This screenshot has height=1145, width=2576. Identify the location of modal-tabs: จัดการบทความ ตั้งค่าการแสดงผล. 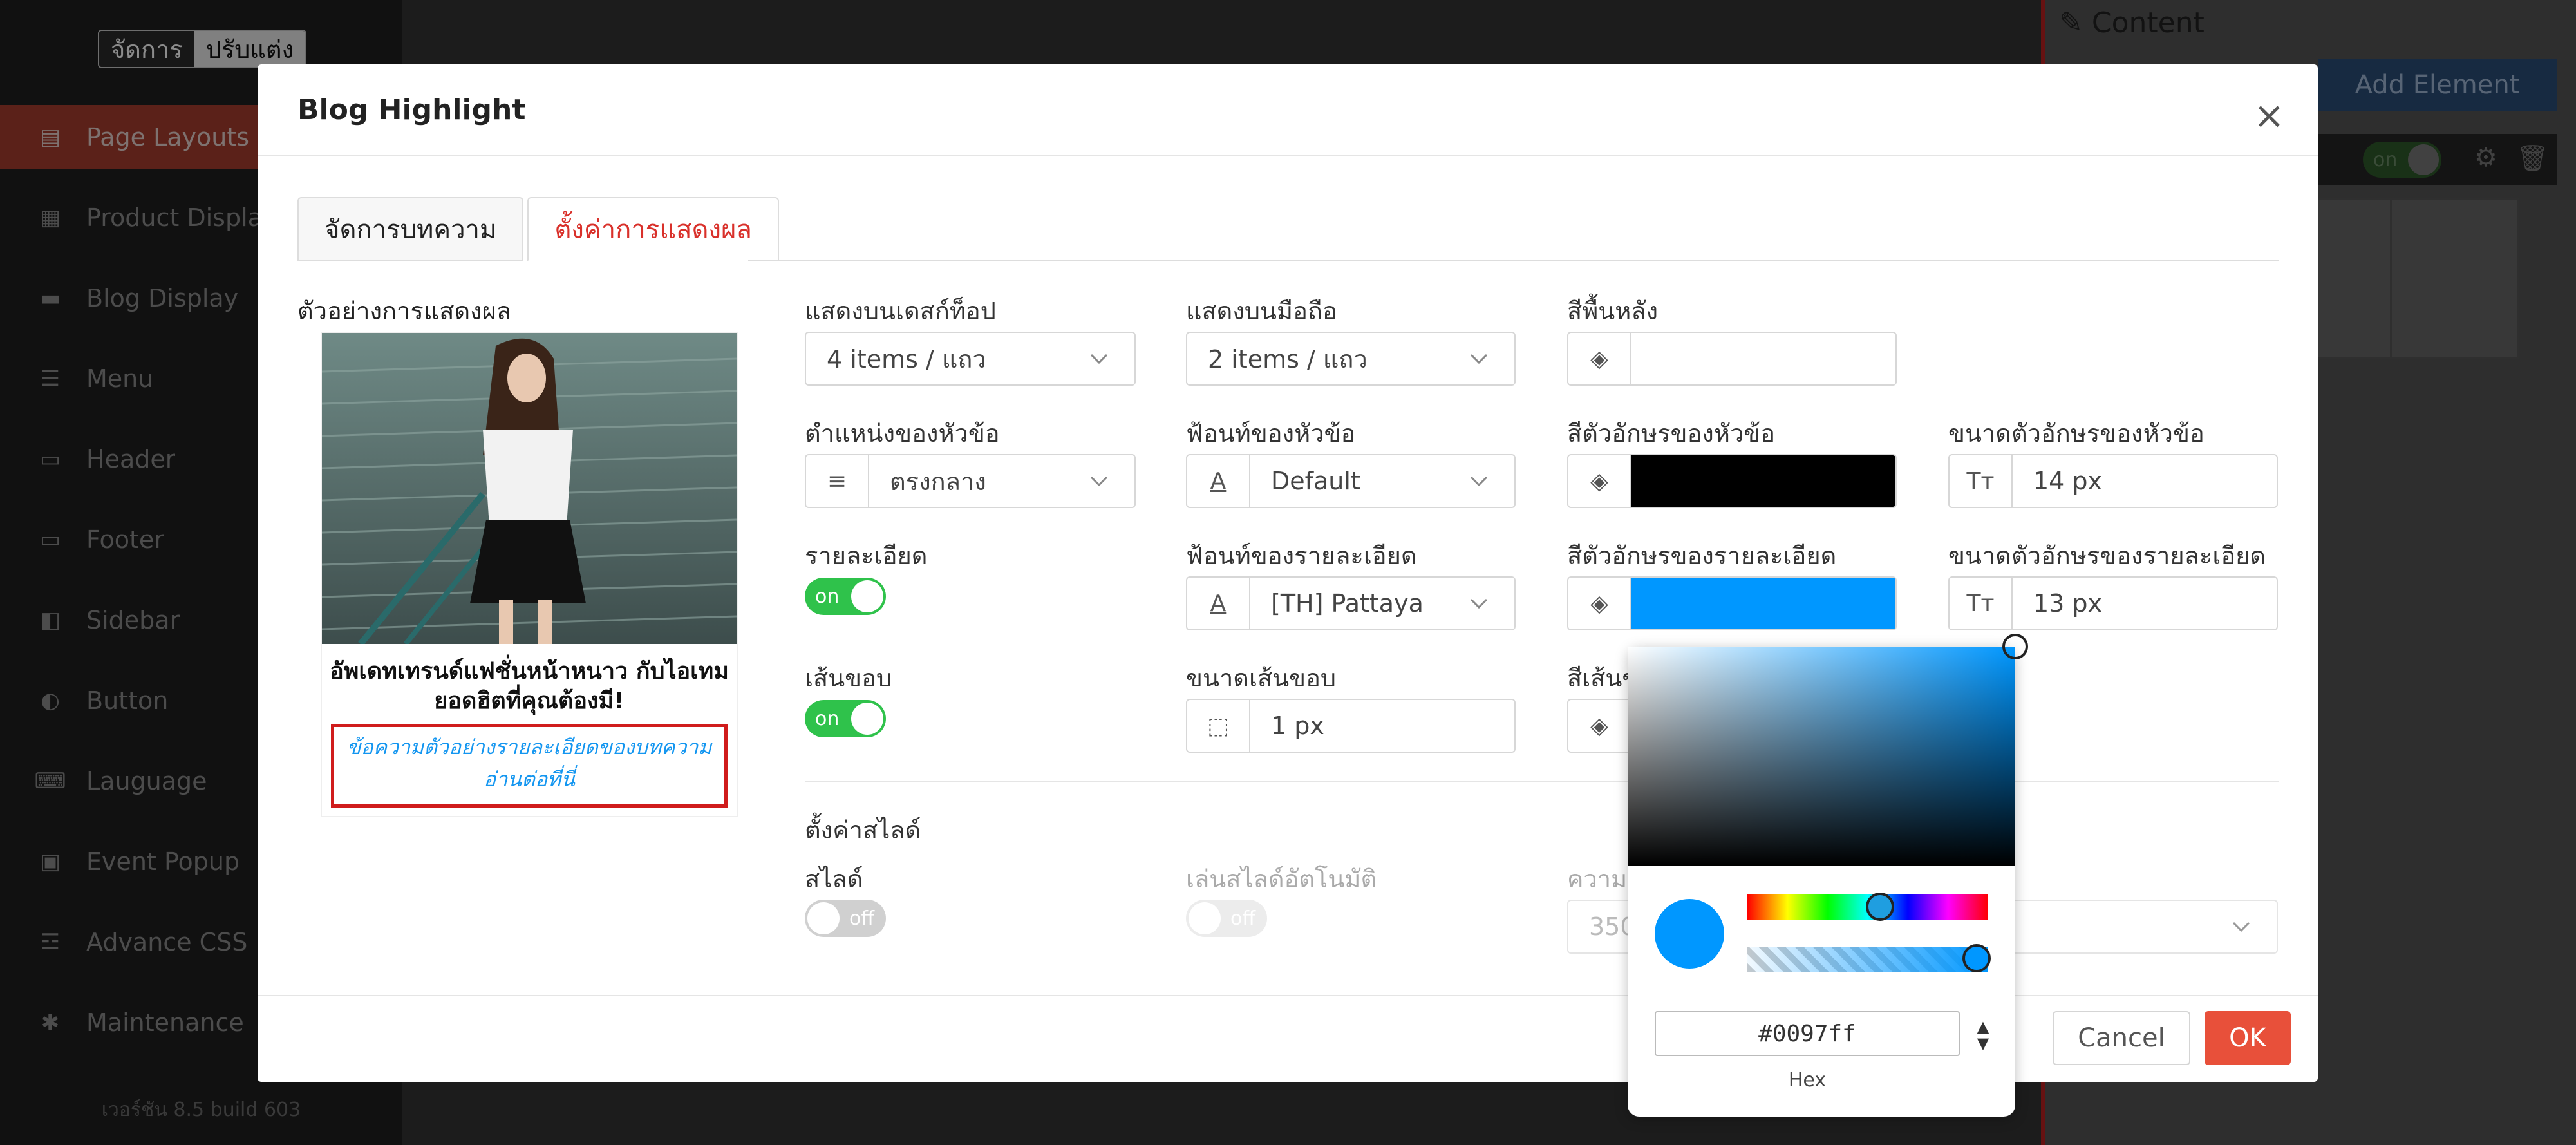
(540, 229).